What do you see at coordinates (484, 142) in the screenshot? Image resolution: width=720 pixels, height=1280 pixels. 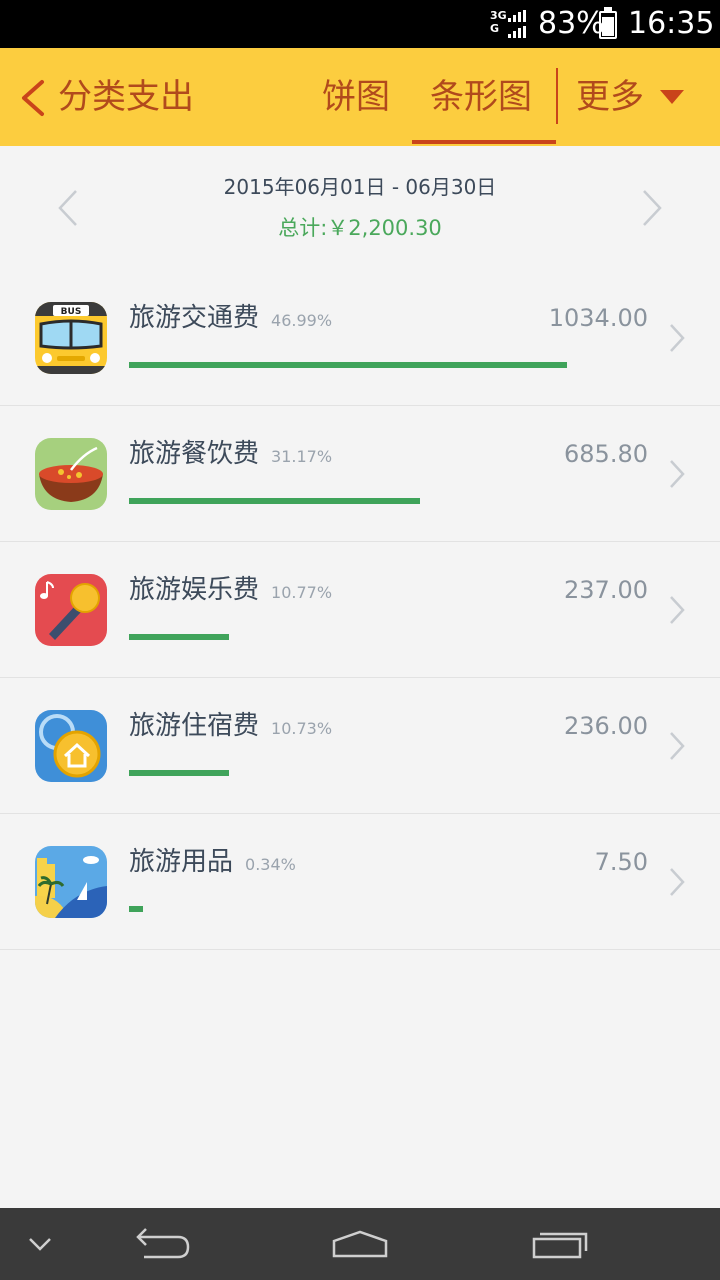 I see `active-tab-indicator` at bounding box center [484, 142].